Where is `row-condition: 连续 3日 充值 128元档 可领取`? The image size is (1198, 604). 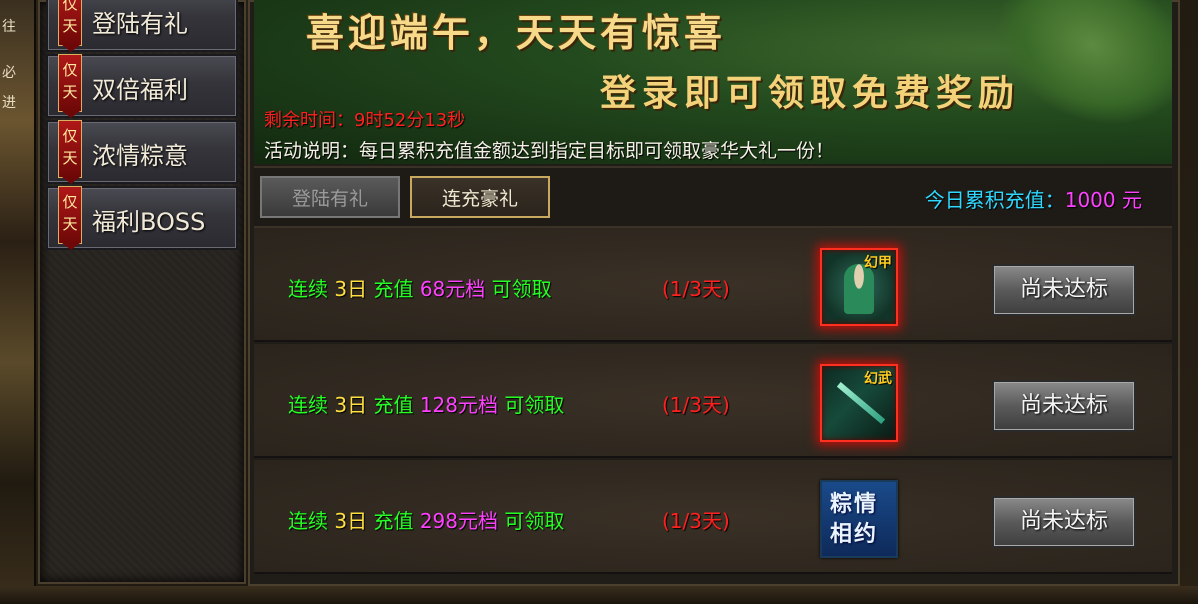
row-condition: 连续 3日 充值 128元档 可领取 is located at coordinates (426, 403).